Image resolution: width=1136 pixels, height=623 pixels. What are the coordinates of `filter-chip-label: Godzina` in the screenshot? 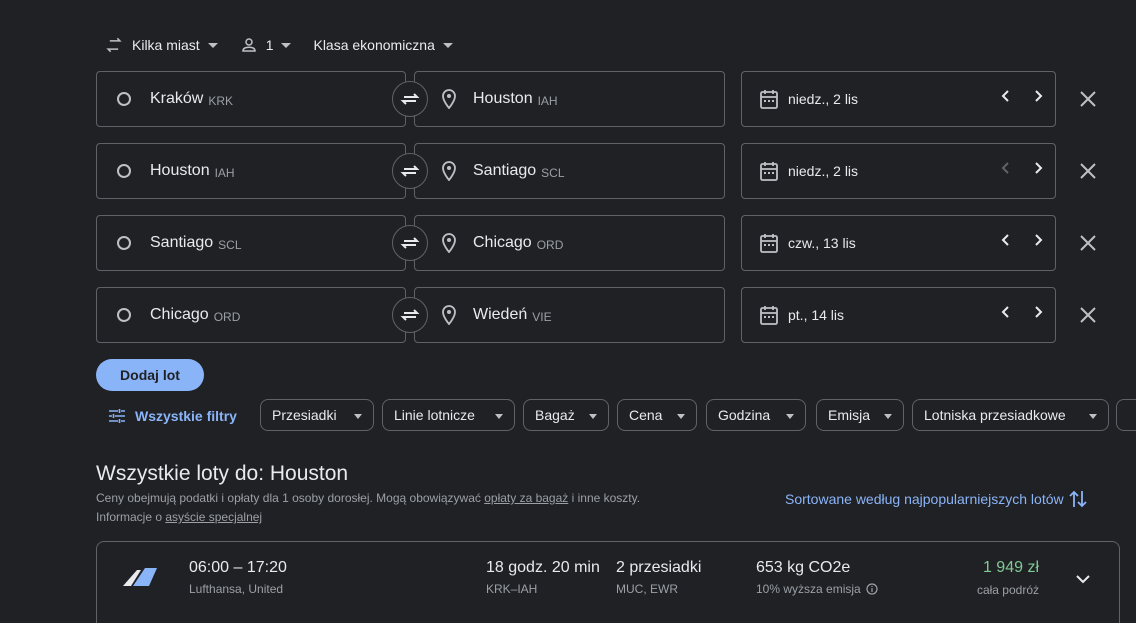 It's located at (744, 415).